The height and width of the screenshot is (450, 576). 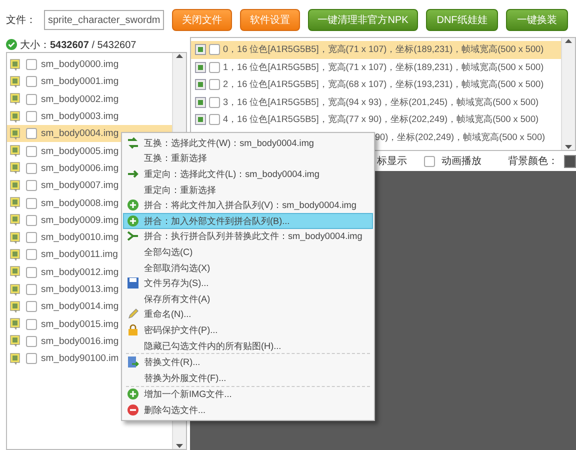 I want to click on file-list-item: sm_body0002.img, so click(x=89, y=99).